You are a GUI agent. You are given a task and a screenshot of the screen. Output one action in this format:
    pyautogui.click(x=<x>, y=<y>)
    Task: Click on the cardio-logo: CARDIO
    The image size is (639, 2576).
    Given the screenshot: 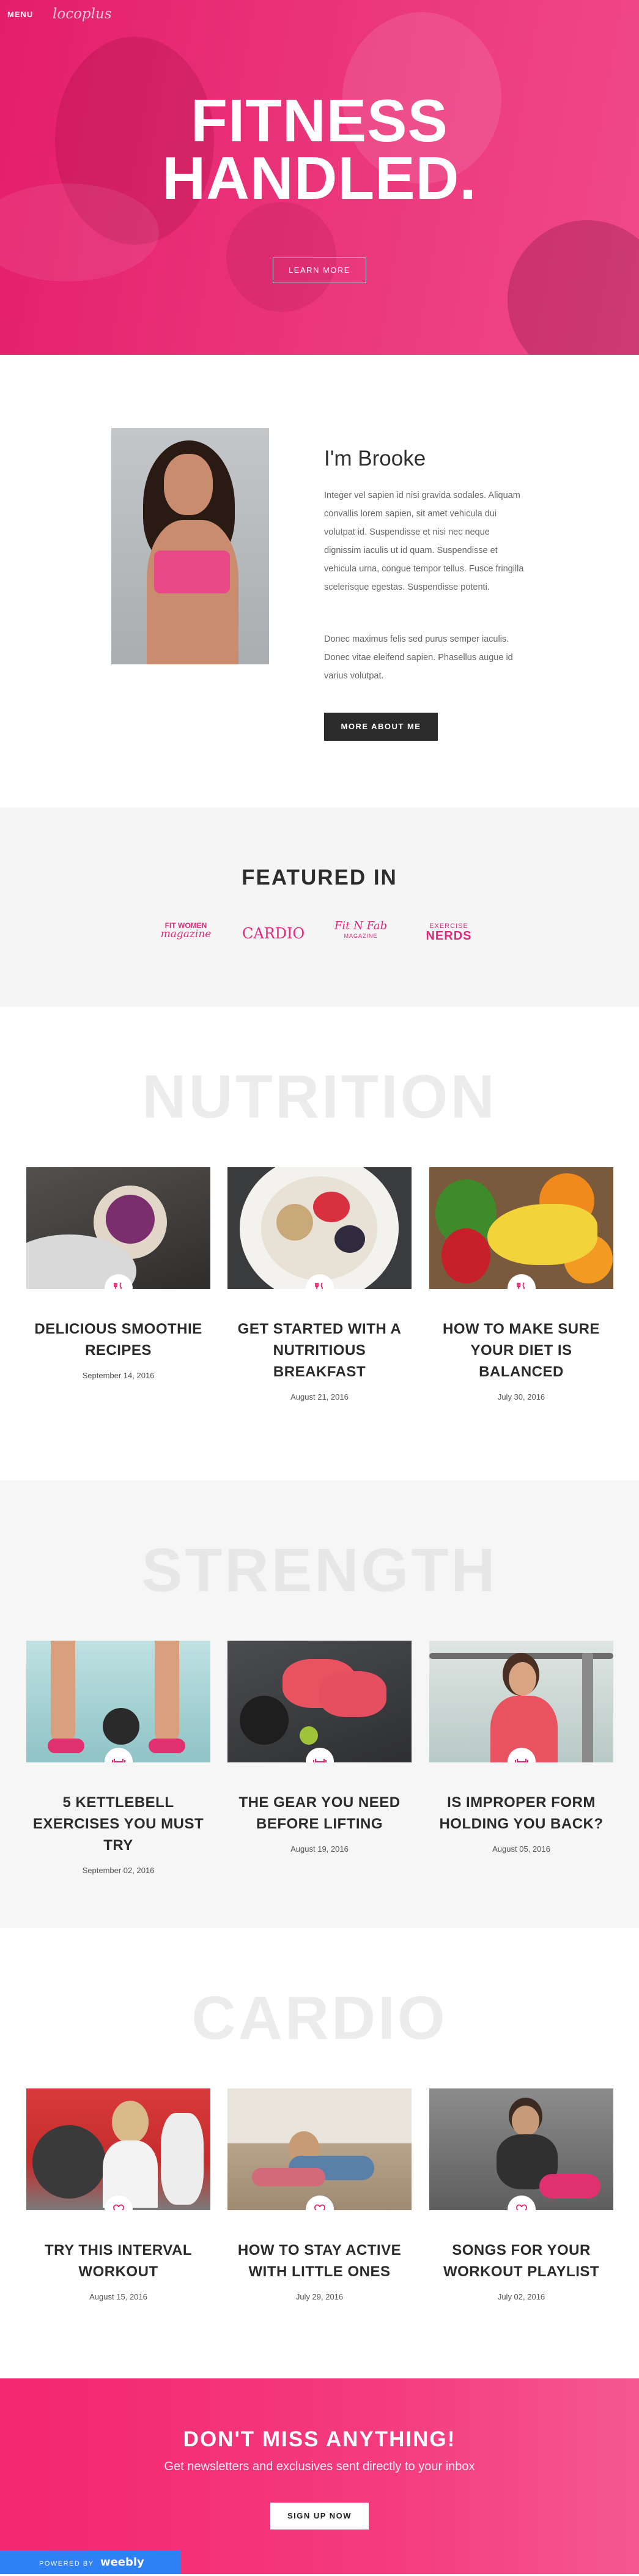 What is the action you would take?
    pyautogui.click(x=273, y=933)
    